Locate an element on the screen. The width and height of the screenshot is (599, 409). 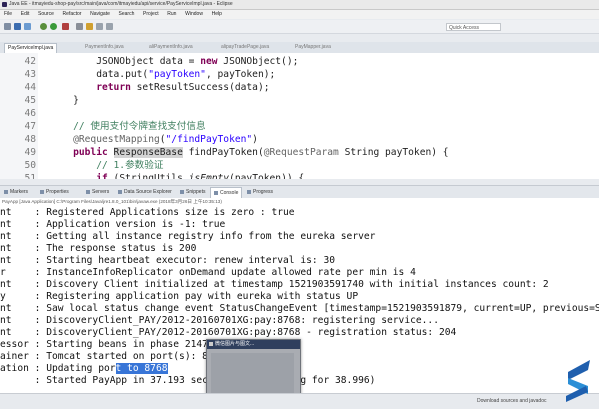
tab-paymentinfo: PaymentInfo.java is located at coordinates (104, 47).